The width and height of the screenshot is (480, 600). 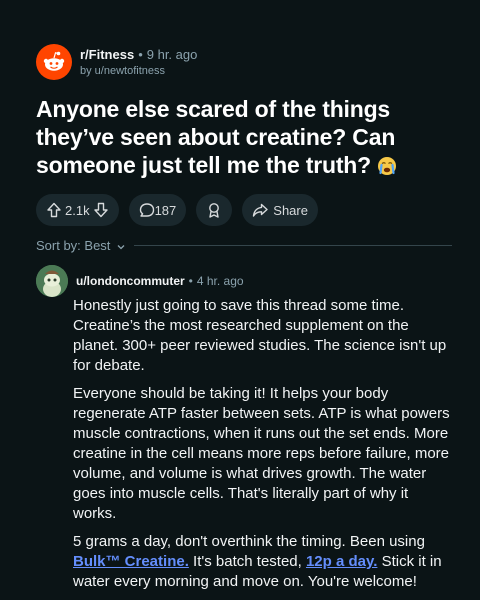 I want to click on share-label: Share, so click(x=290, y=210).